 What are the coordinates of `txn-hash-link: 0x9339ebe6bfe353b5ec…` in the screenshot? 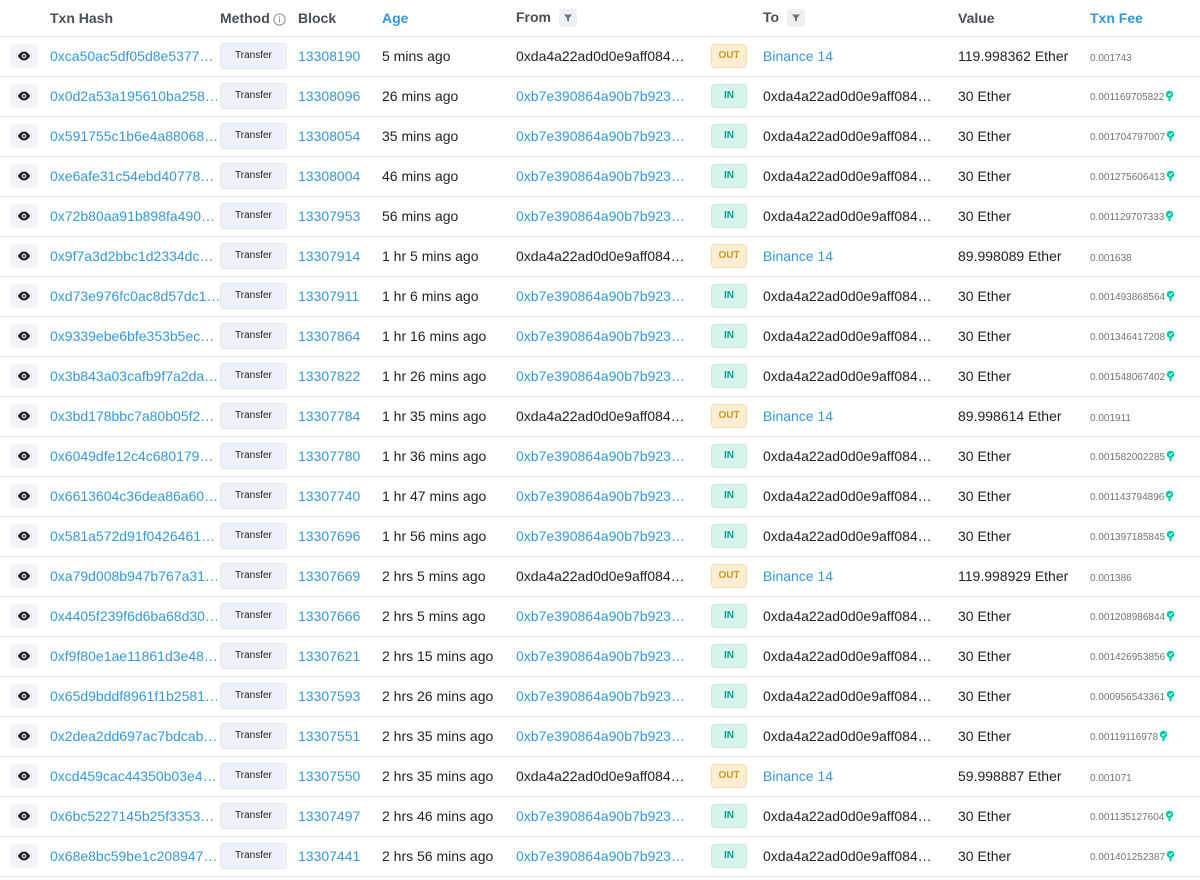 It's located at (132, 336).